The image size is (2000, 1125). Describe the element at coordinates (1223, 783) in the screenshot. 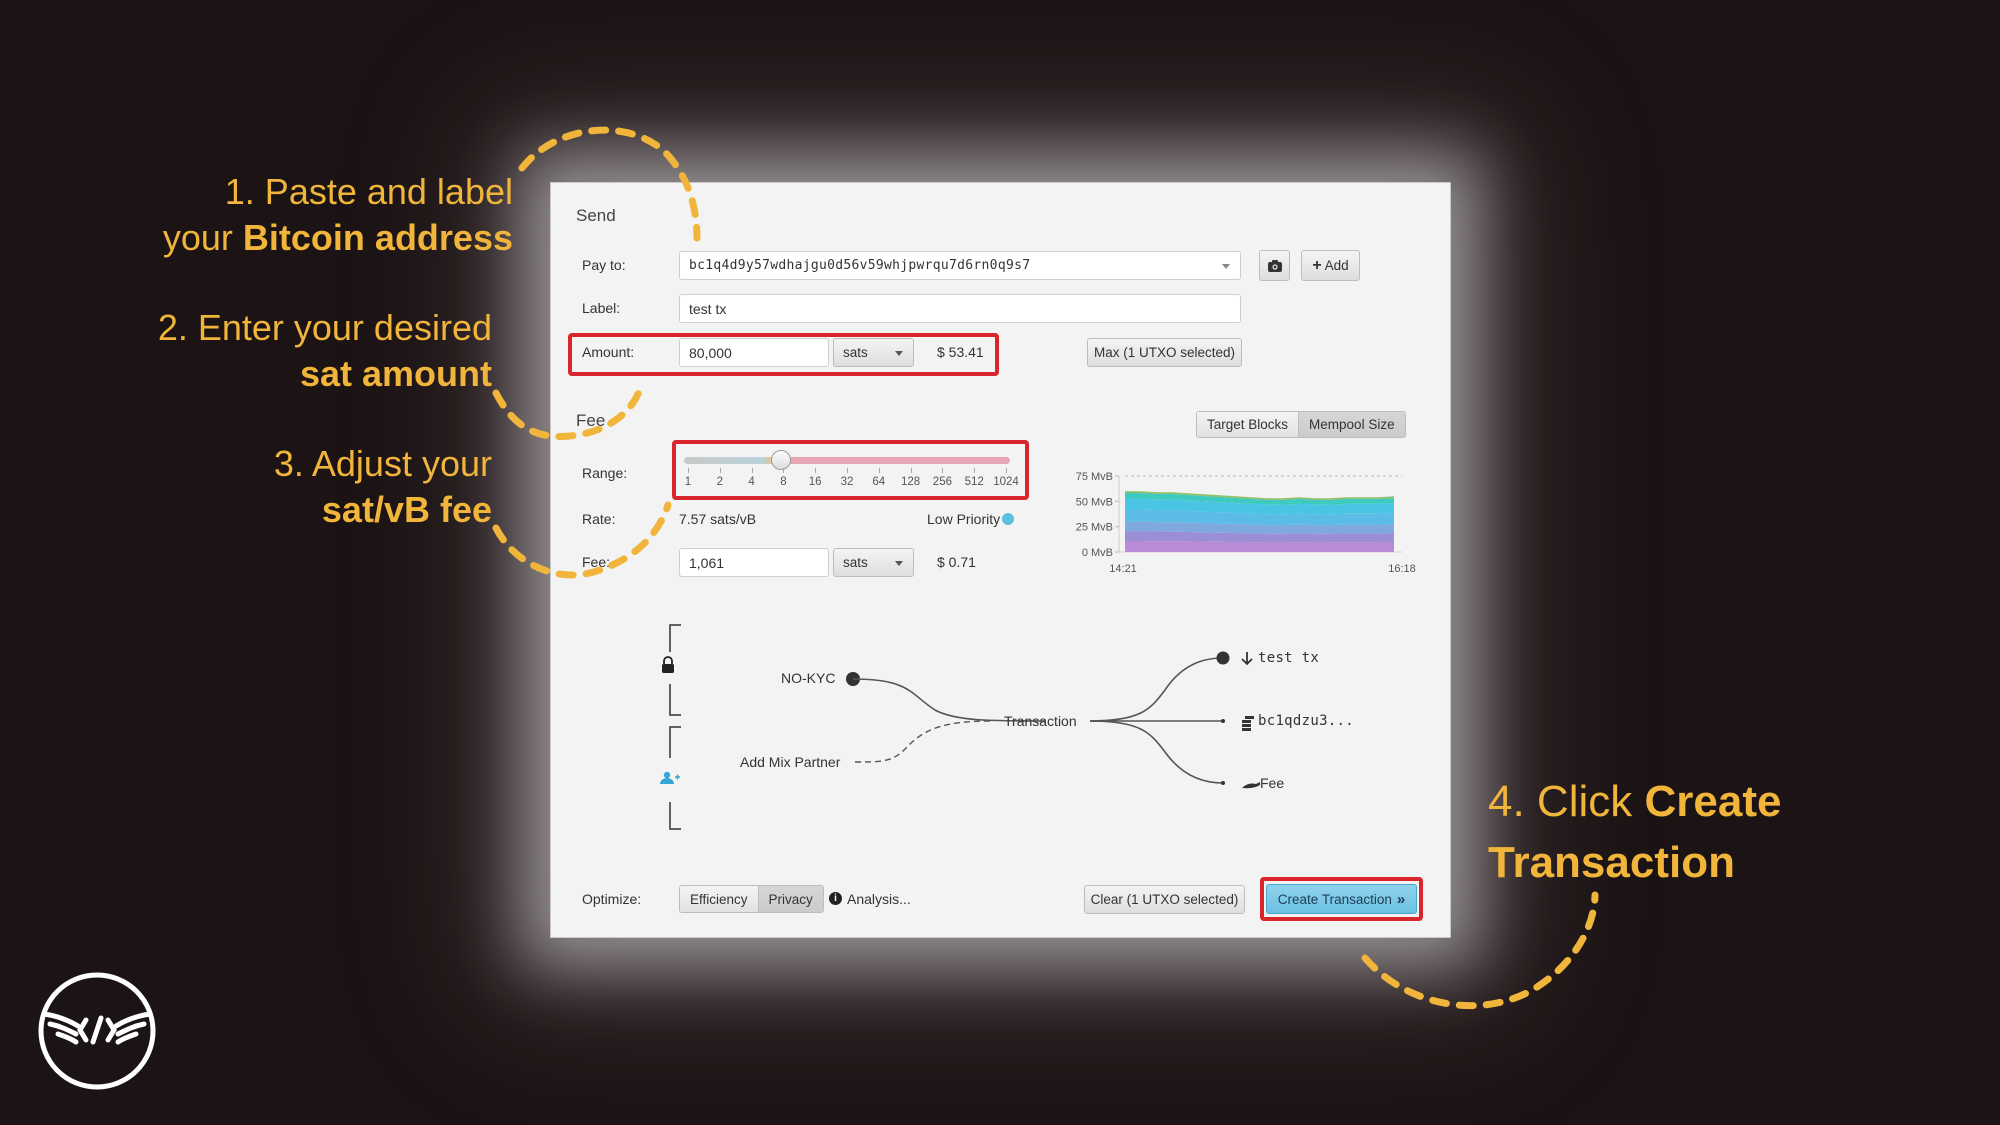

I see `output-node-fee` at that location.